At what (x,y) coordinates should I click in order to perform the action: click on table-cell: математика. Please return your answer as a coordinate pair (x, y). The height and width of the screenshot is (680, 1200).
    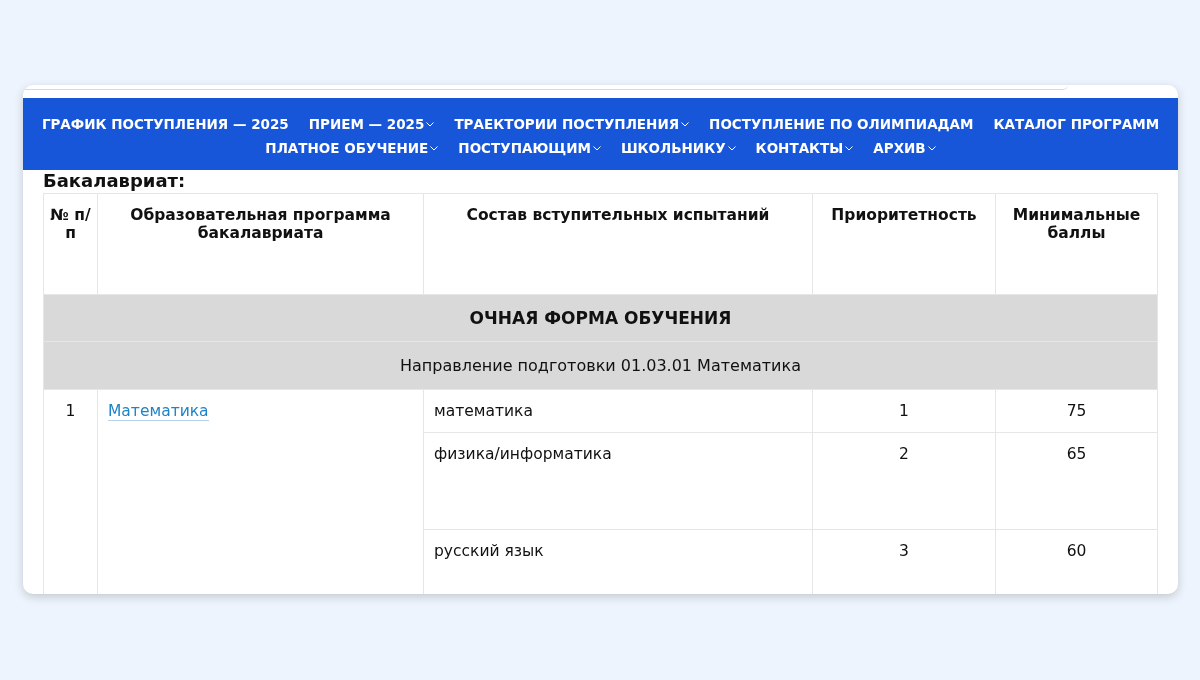
    Looking at the image, I should click on (618, 411).